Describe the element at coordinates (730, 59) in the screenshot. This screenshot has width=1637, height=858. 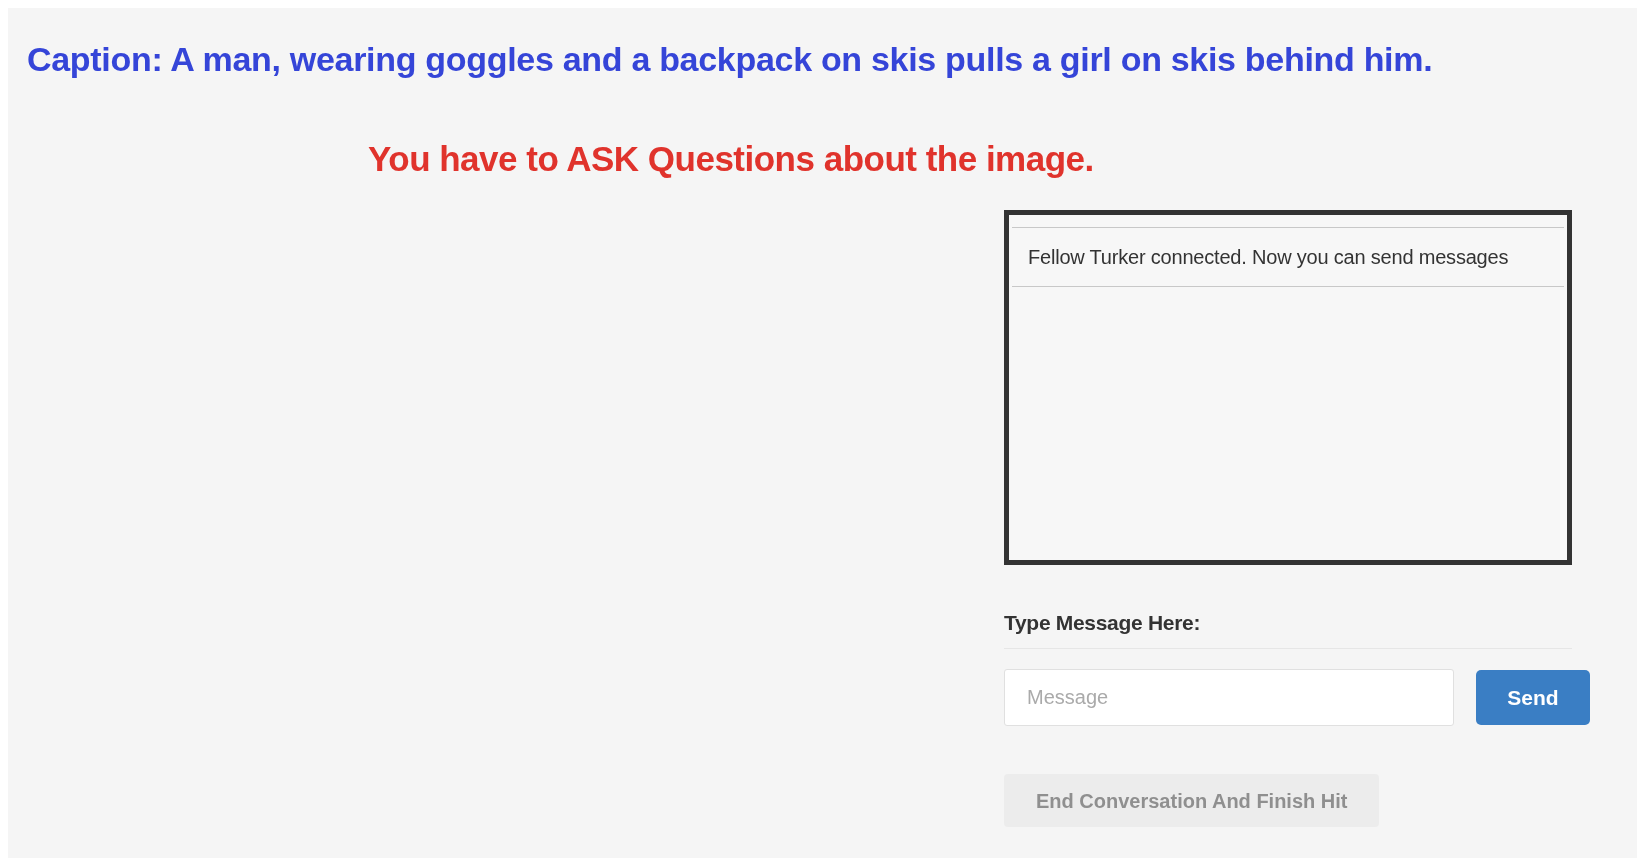
I see `caption: Caption: A man, wearing goggles and a backpack on skis pulls a girl on skis behind him.` at that location.